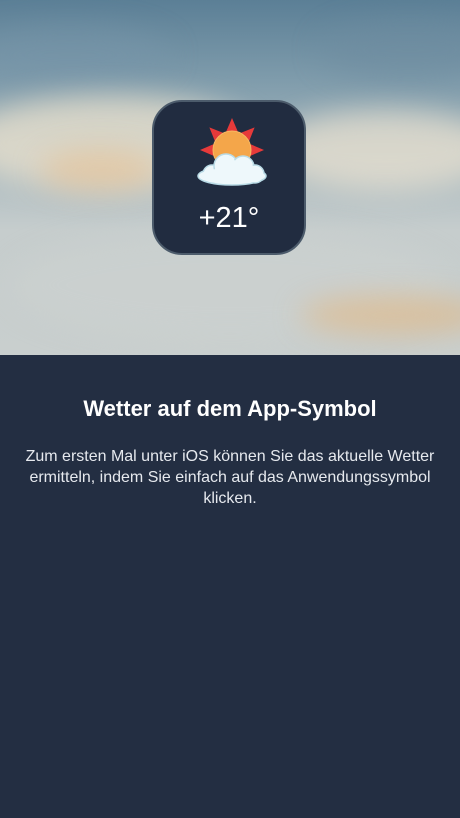 The image size is (460, 818). I want to click on temperature-label: +21°, so click(229, 218).